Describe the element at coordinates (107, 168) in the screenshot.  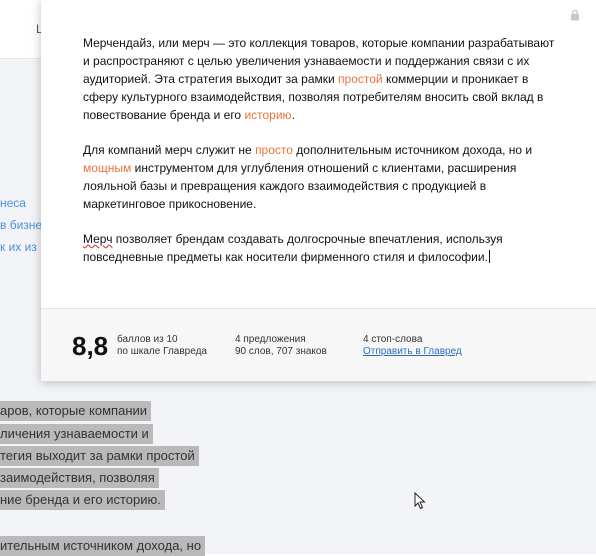
I see `flagged-word: мощным` at that location.